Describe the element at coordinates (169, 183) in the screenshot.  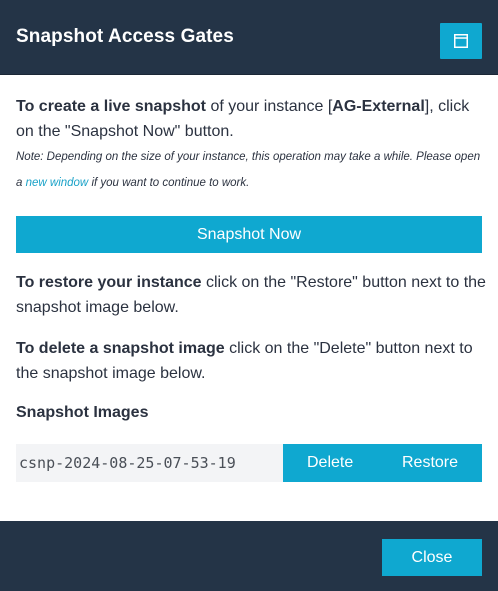
I see `note-text-after: if you want to continue to work.` at that location.